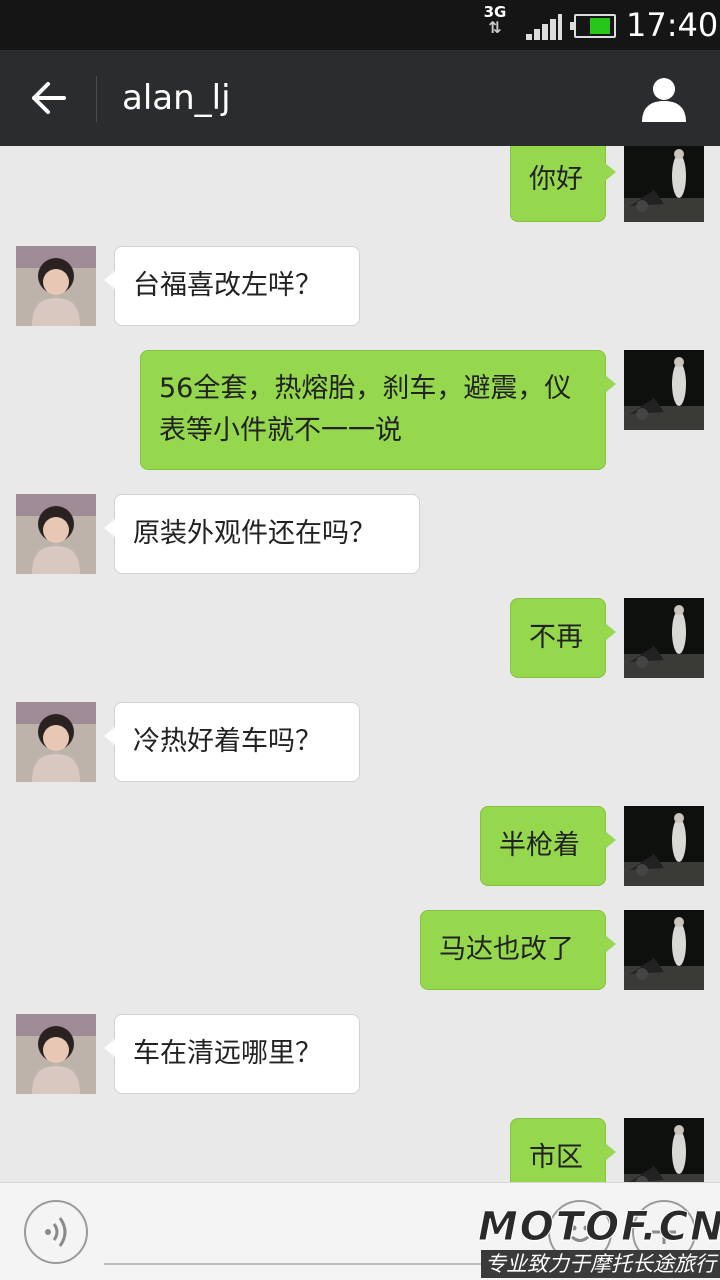  What do you see at coordinates (593, 26) in the screenshot?
I see `battery-icon` at bounding box center [593, 26].